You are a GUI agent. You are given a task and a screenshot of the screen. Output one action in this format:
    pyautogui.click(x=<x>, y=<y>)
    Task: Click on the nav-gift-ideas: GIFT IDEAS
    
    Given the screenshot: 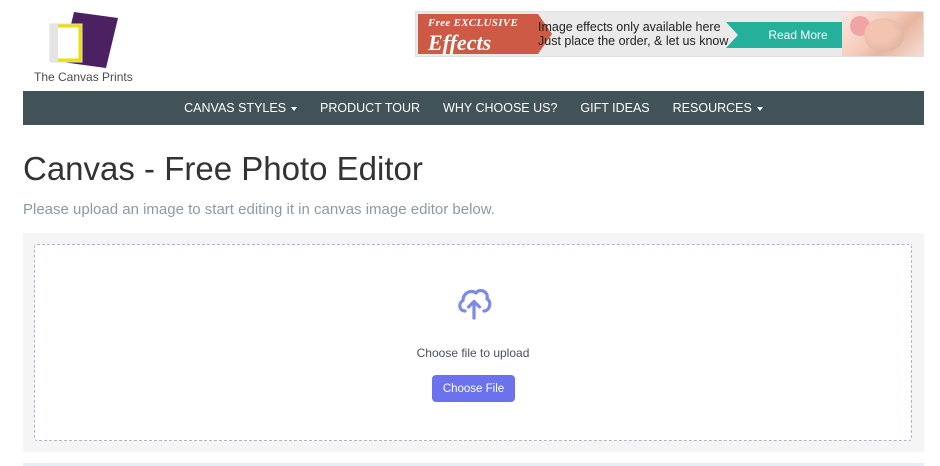 What is the action you would take?
    pyautogui.click(x=615, y=108)
    